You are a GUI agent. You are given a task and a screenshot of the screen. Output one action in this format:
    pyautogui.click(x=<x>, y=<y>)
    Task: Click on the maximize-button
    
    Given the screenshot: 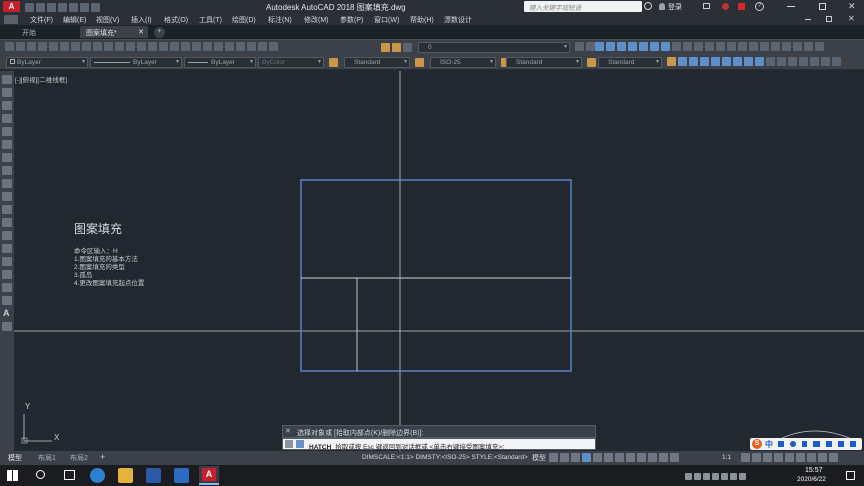 What is the action you would take?
    pyautogui.click(x=822, y=6)
    